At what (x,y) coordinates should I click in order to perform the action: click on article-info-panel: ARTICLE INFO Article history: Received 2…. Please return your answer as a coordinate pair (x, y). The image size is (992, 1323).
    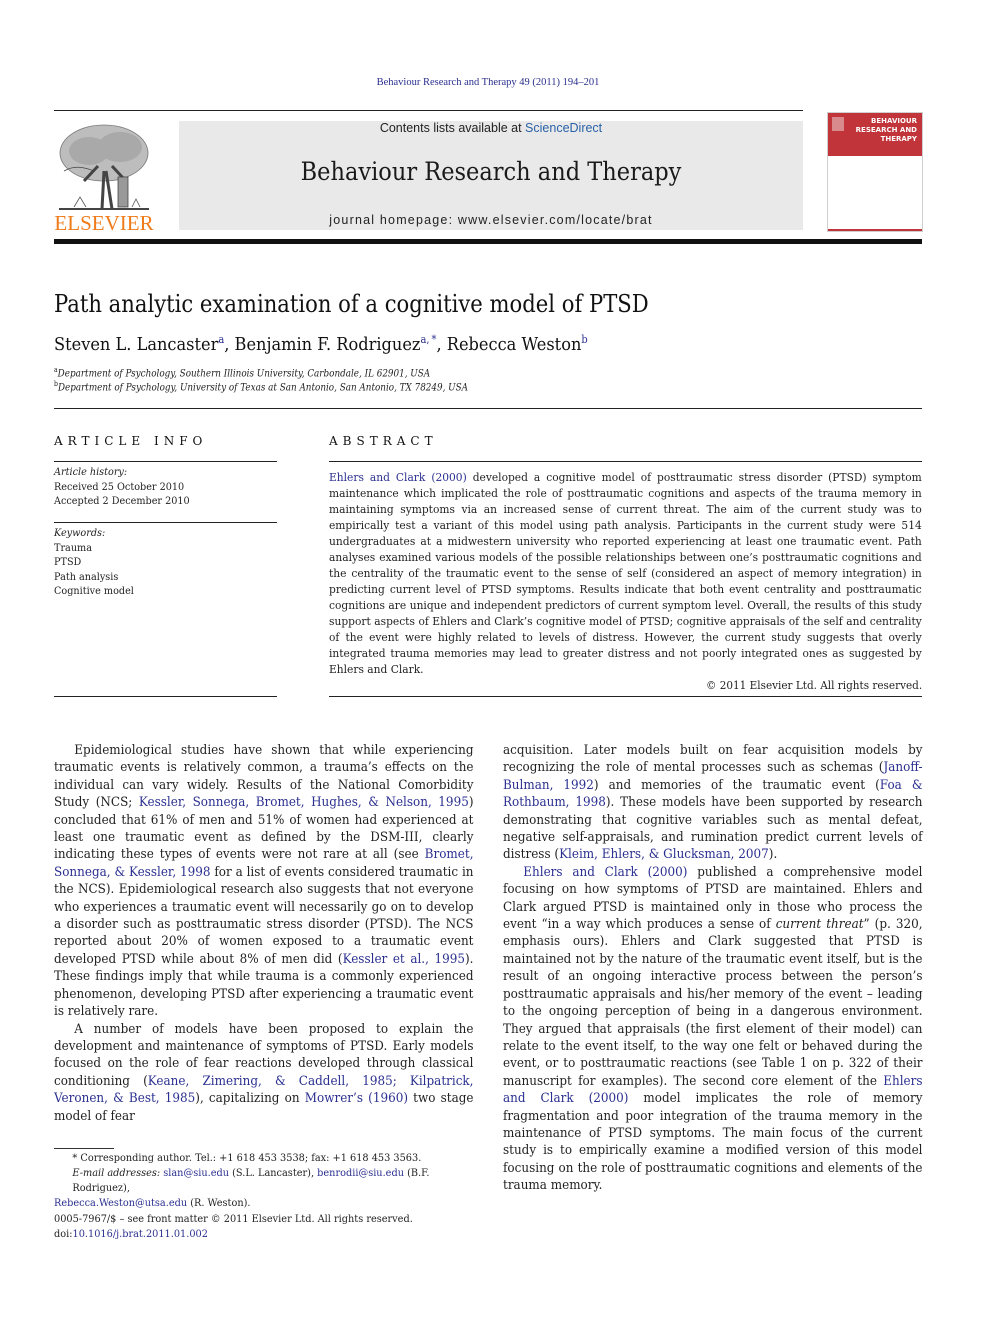
    Looking at the image, I should click on (165, 566).